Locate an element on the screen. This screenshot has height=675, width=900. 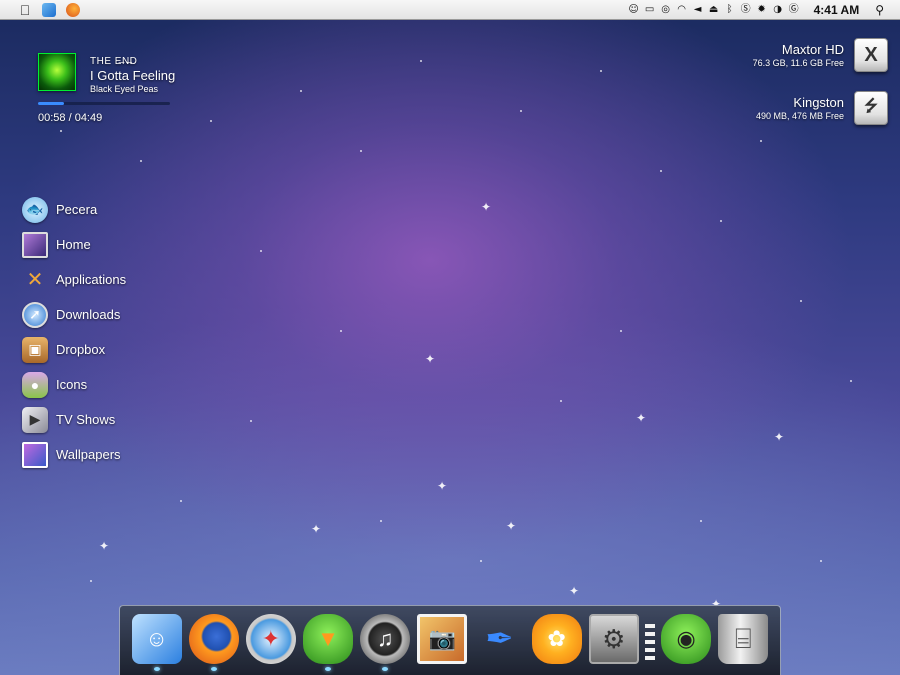
place-label: Home is located at coordinates (73, 244).